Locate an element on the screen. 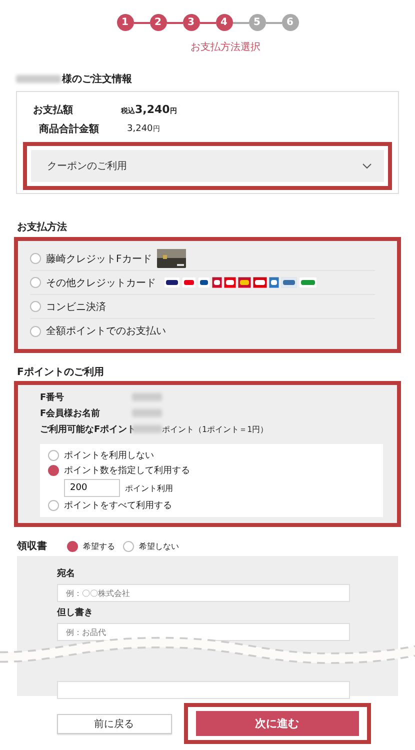  option-label: コンビニ決済 is located at coordinates (76, 307).